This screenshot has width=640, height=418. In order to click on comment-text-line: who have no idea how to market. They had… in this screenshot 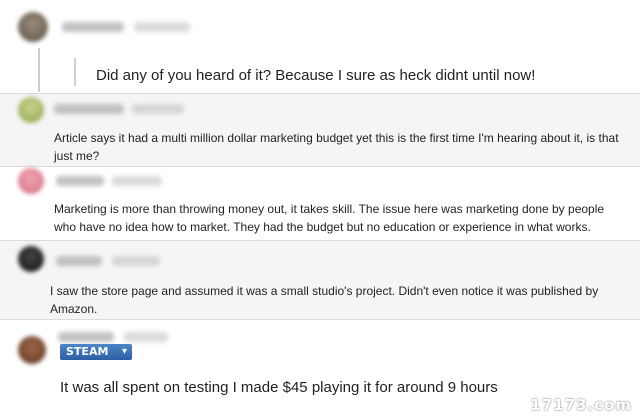, I will do `click(322, 227)`.